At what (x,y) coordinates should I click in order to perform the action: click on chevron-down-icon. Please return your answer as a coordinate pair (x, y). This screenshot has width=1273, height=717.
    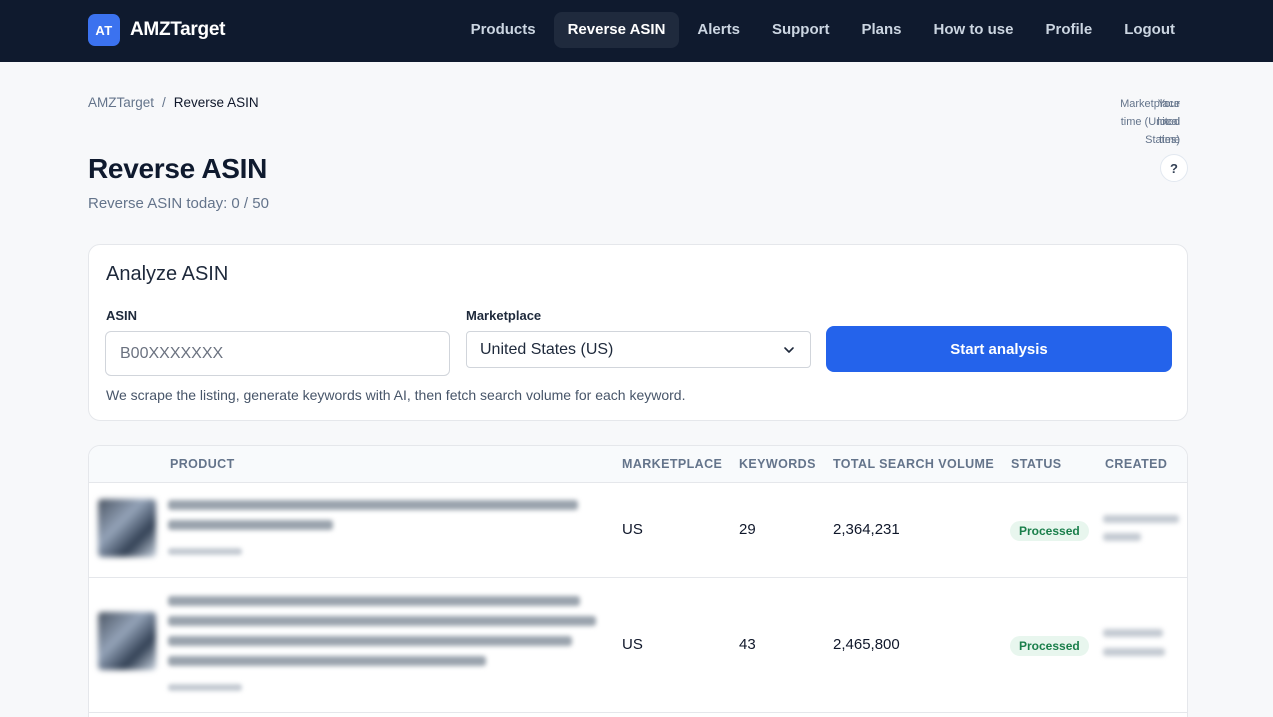
    Looking at the image, I should click on (789, 350).